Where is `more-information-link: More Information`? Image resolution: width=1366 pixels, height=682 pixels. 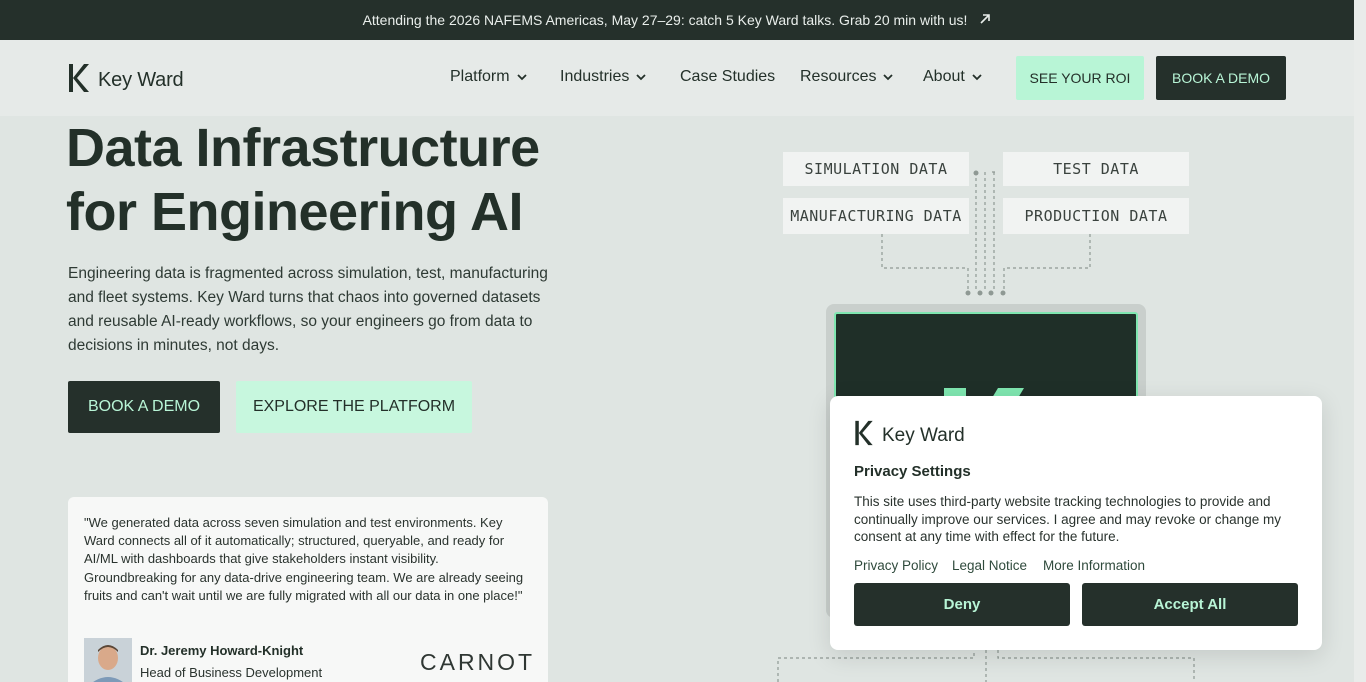 more-information-link: More Information is located at coordinates (1094, 565).